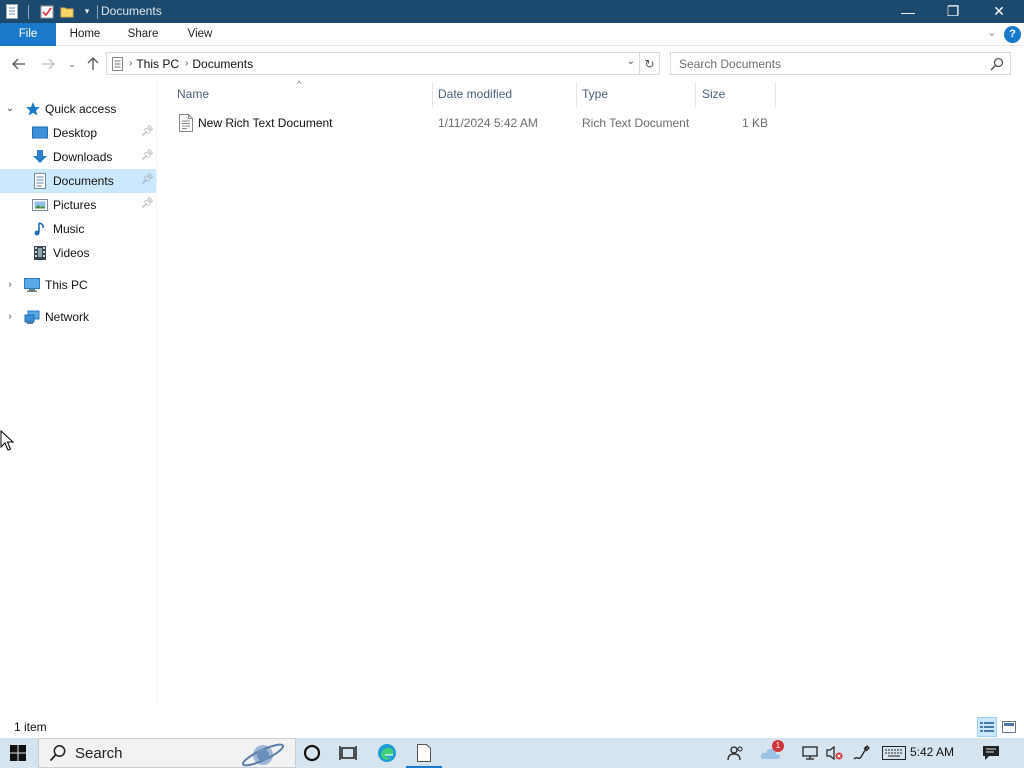  I want to click on collapse-chevron-icon: ⌄, so click(10, 109).